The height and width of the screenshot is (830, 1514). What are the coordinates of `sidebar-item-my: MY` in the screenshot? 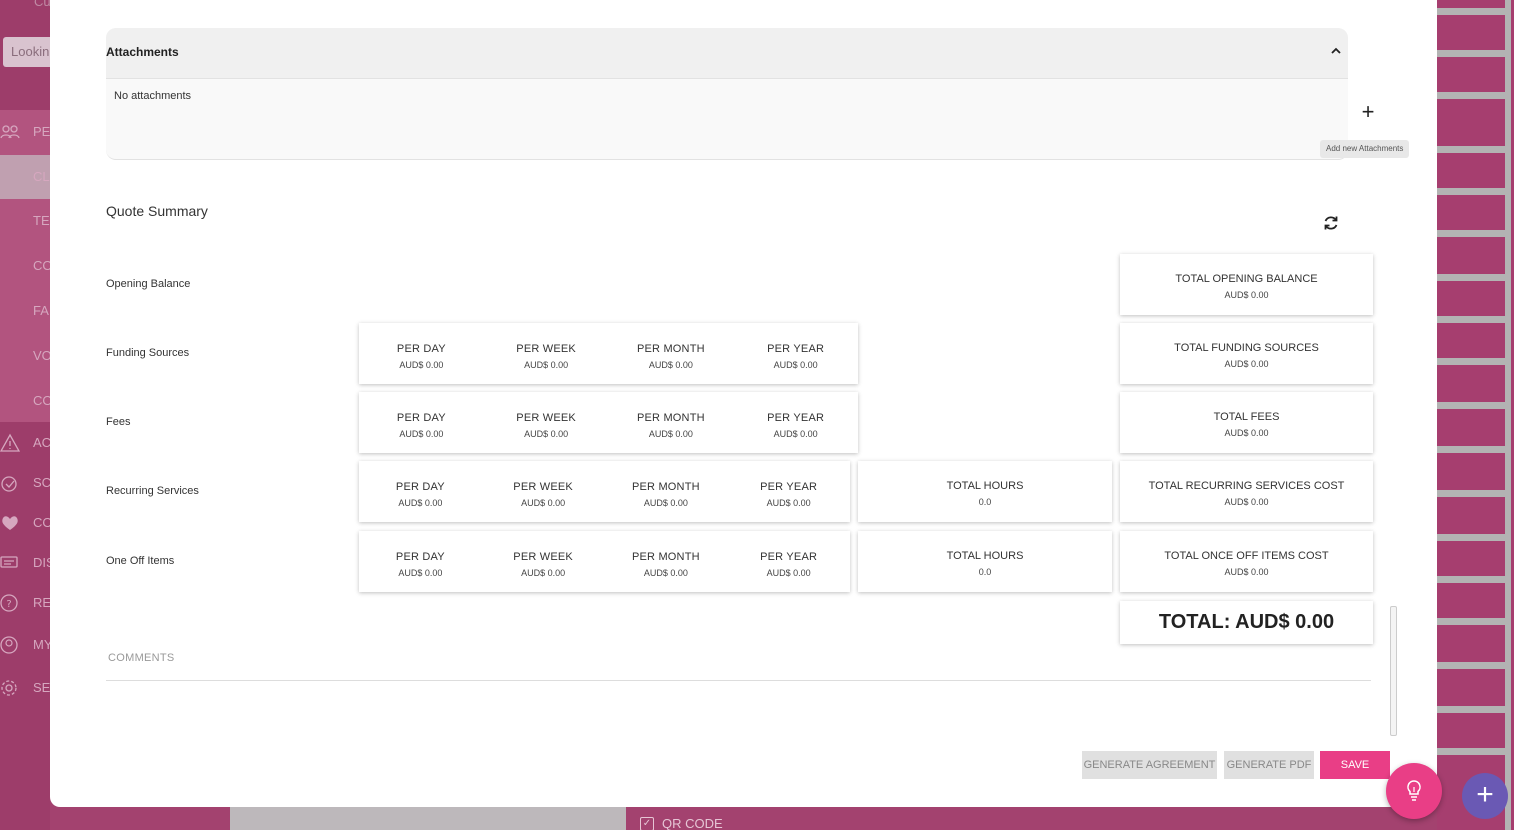 It's located at (26, 645).